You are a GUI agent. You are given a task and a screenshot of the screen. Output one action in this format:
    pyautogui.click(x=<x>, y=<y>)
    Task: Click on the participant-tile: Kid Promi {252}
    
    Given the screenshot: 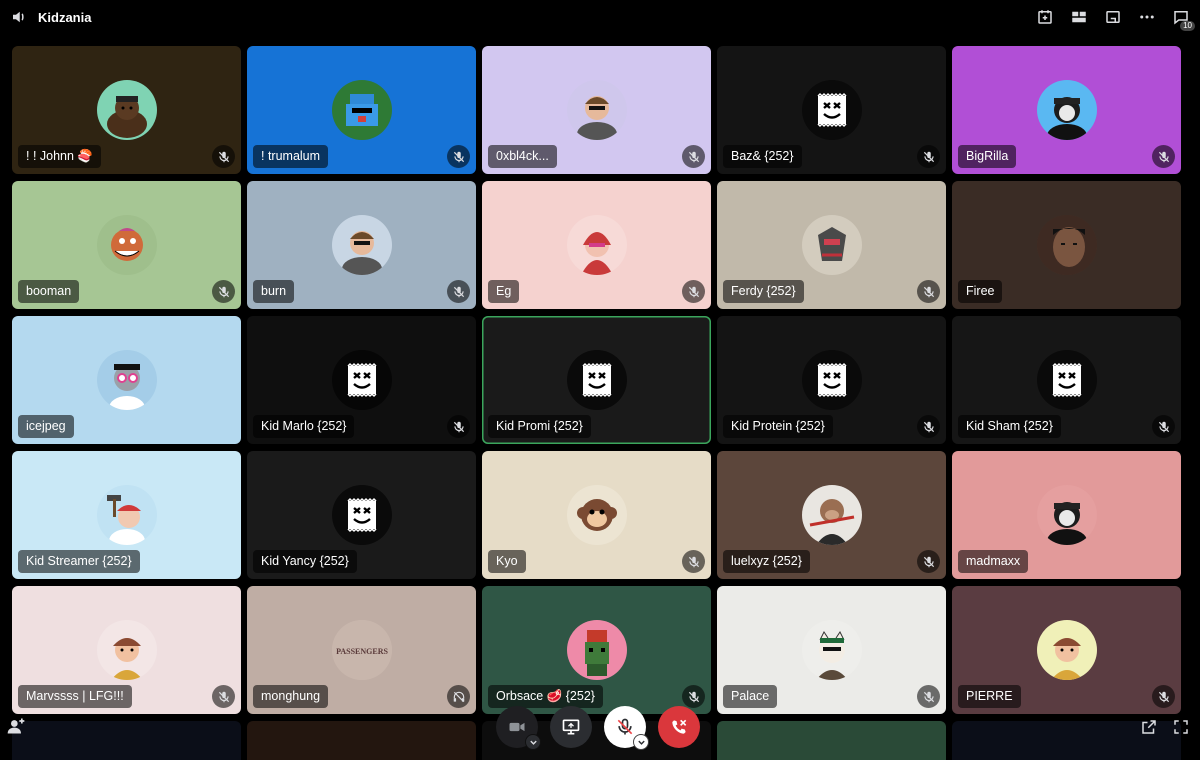 What is the action you would take?
    pyautogui.click(x=596, y=380)
    